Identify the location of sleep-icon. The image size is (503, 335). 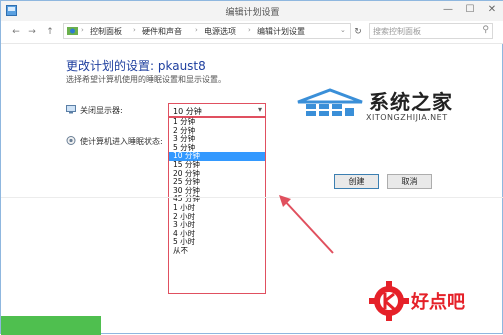
(71, 140).